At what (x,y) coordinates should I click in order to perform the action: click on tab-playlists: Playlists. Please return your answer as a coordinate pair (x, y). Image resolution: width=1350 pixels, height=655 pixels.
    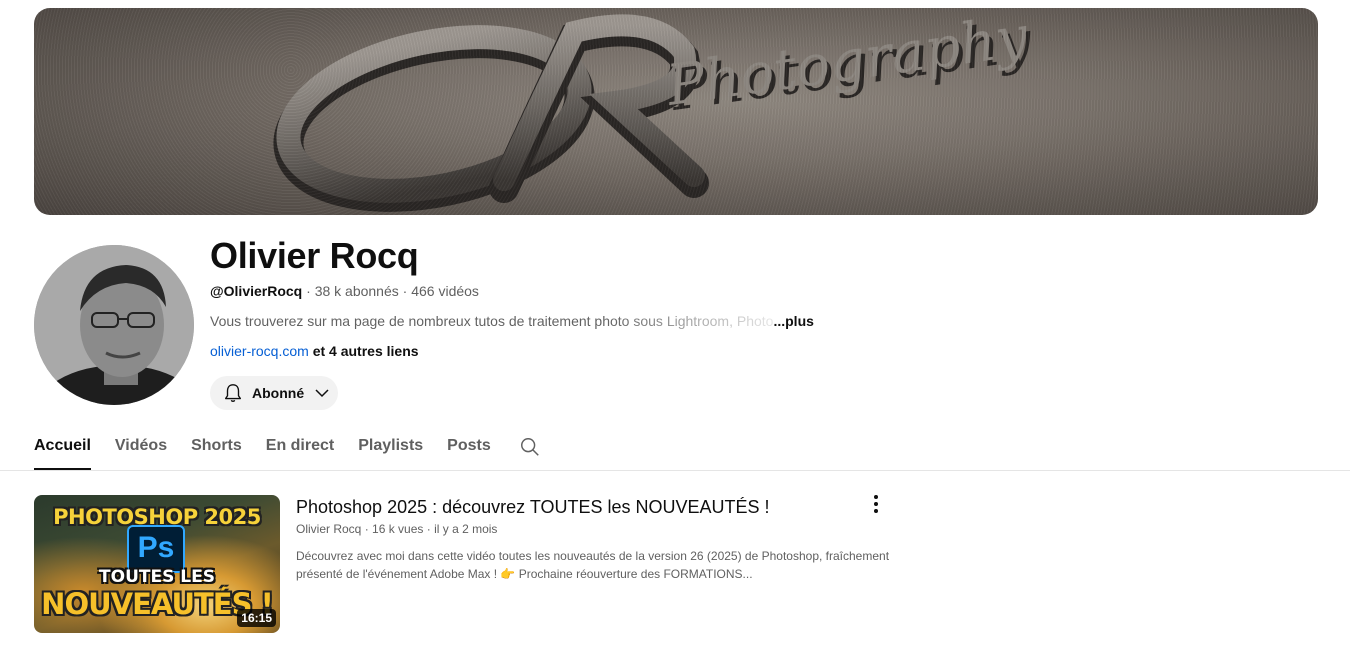
    Looking at the image, I should click on (390, 450).